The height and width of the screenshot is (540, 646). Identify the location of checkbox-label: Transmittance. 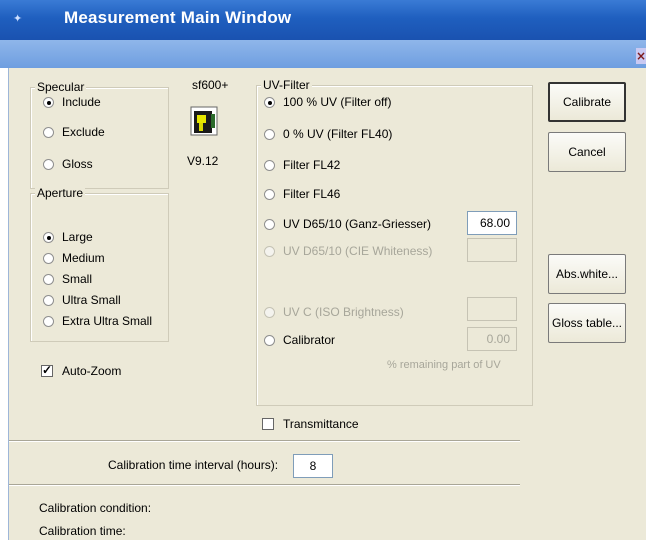
(321, 424).